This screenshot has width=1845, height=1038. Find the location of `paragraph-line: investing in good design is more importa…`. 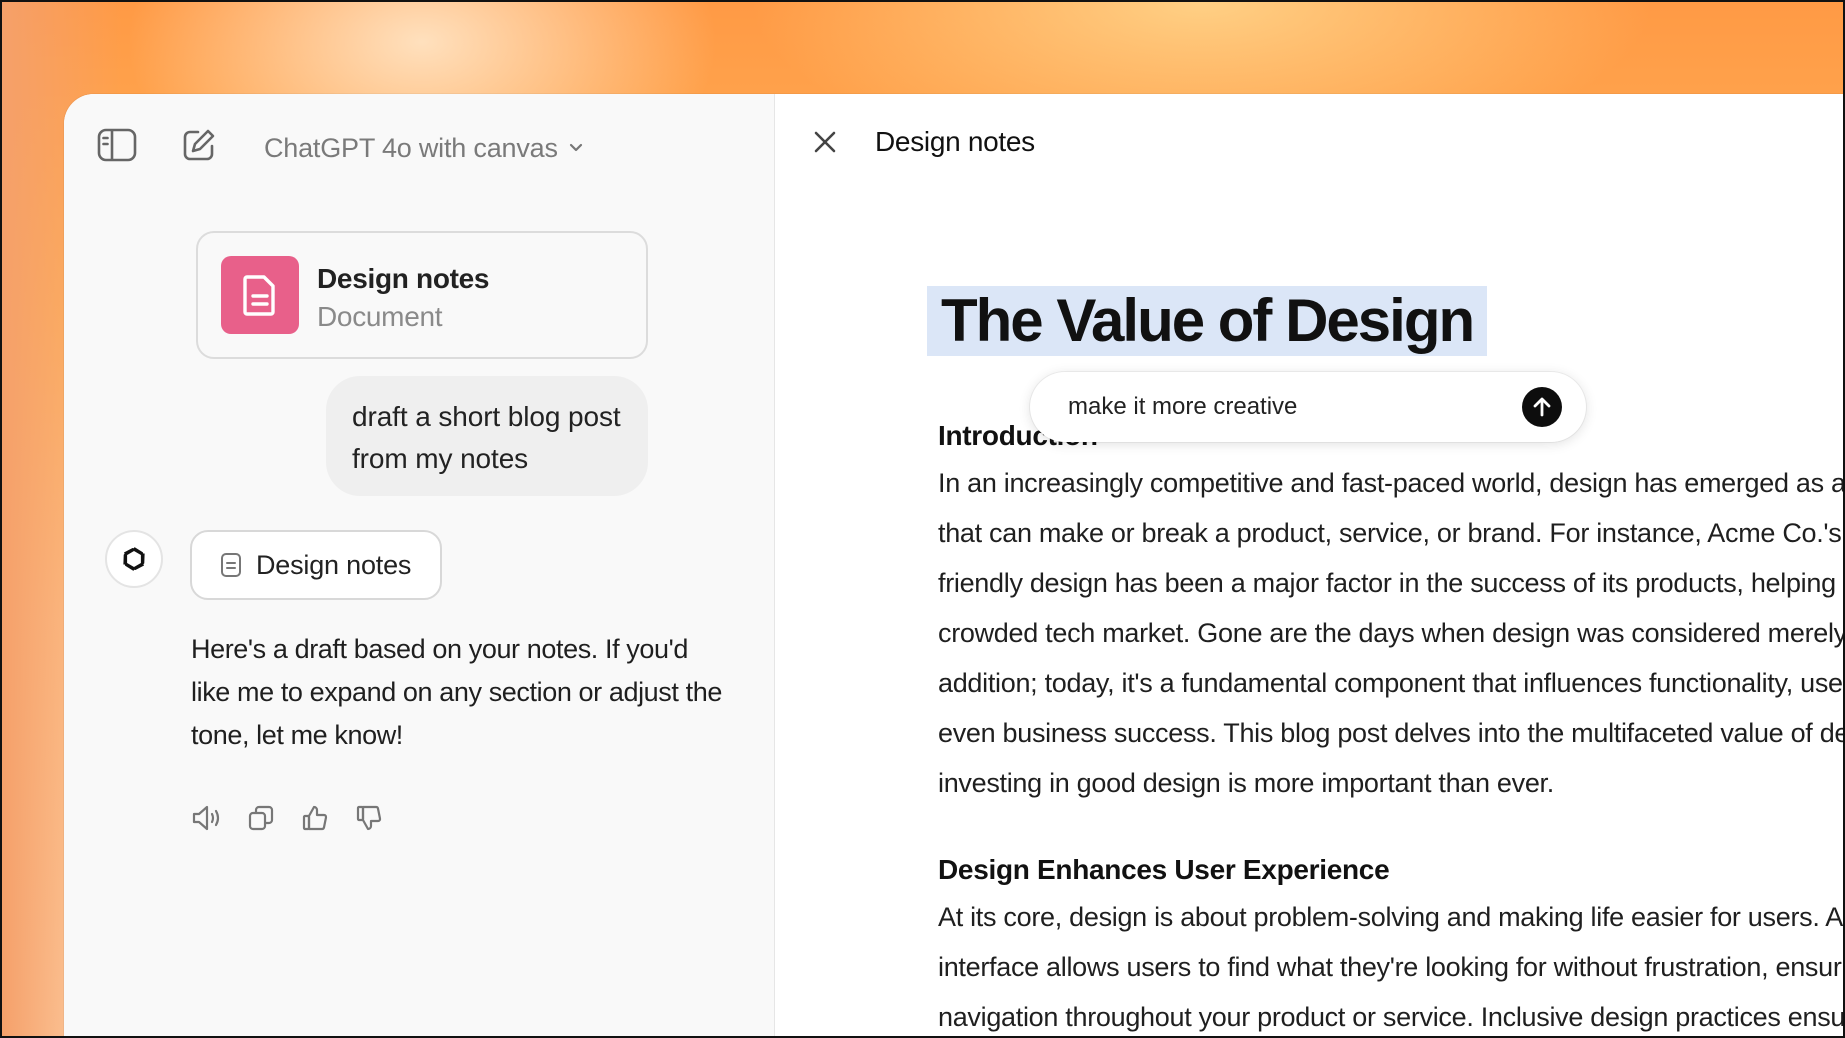

paragraph-line: investing in good design is more importa… is located at coordinates (1246, 783).